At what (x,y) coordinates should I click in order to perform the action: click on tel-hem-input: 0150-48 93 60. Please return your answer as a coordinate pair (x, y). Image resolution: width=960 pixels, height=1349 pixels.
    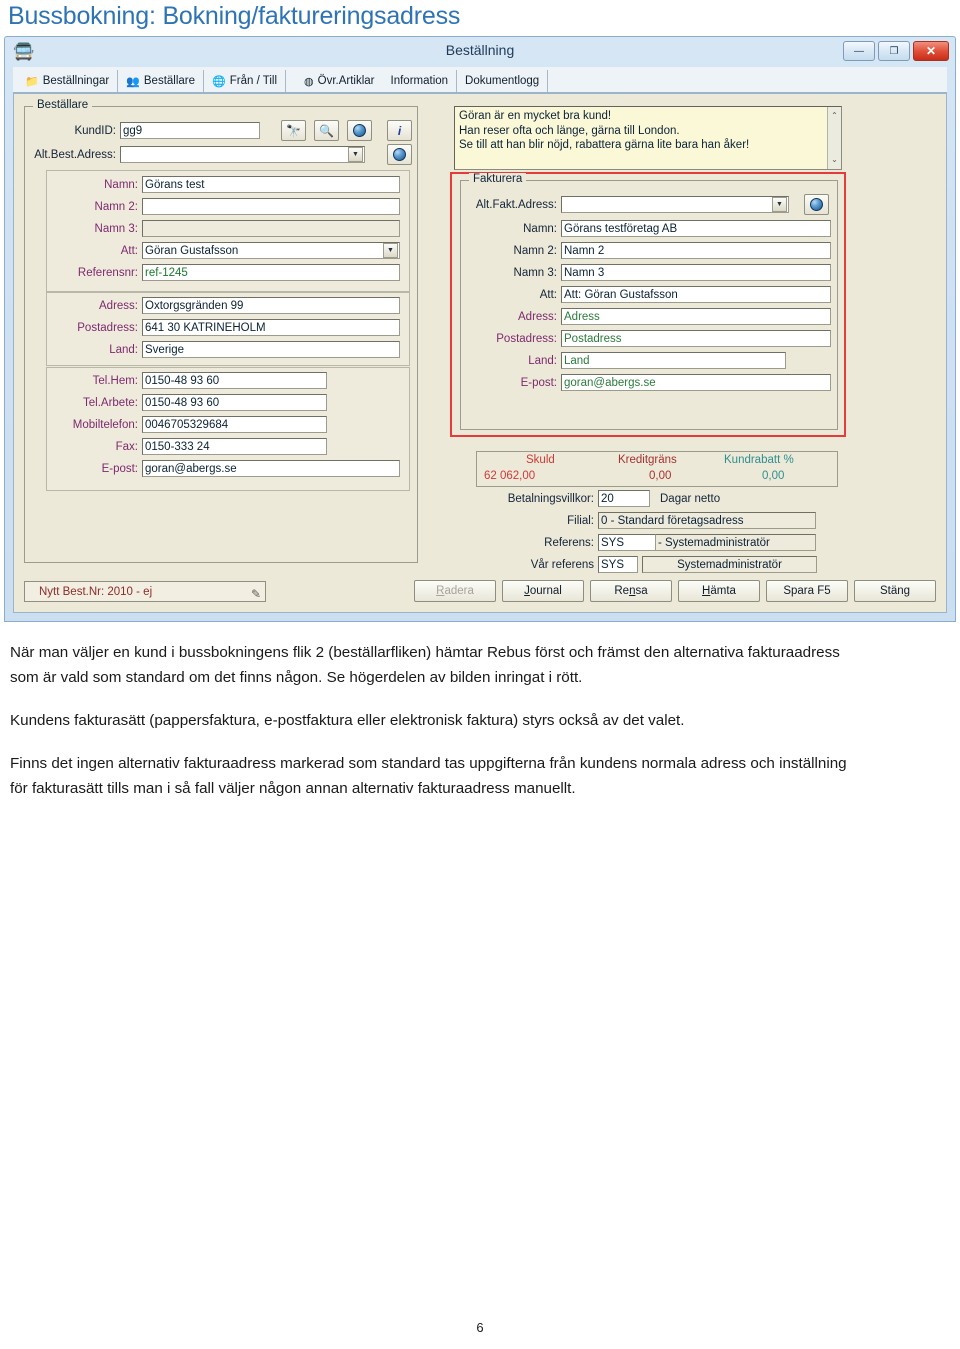
    Looking at the image, I should click on (234, 380).